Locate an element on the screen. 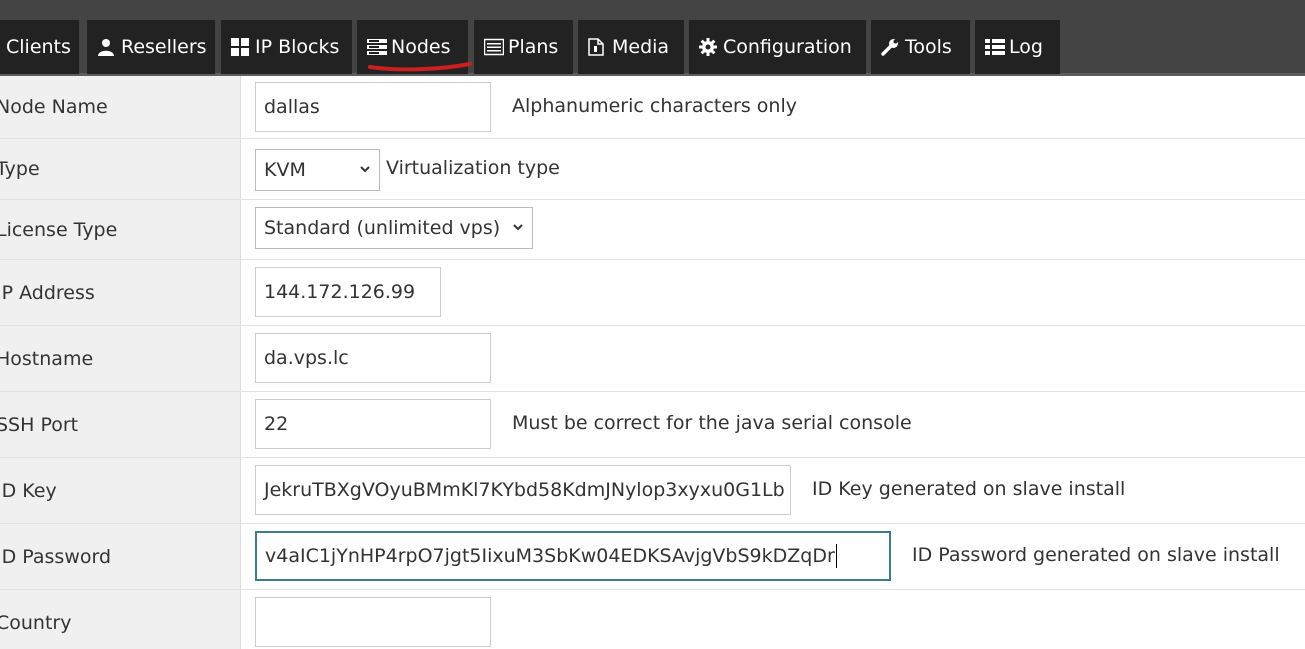 Image resolution: width=1305 pixels, height=649 pixels. tab-label: Clients is located at coordinates (38, 47).